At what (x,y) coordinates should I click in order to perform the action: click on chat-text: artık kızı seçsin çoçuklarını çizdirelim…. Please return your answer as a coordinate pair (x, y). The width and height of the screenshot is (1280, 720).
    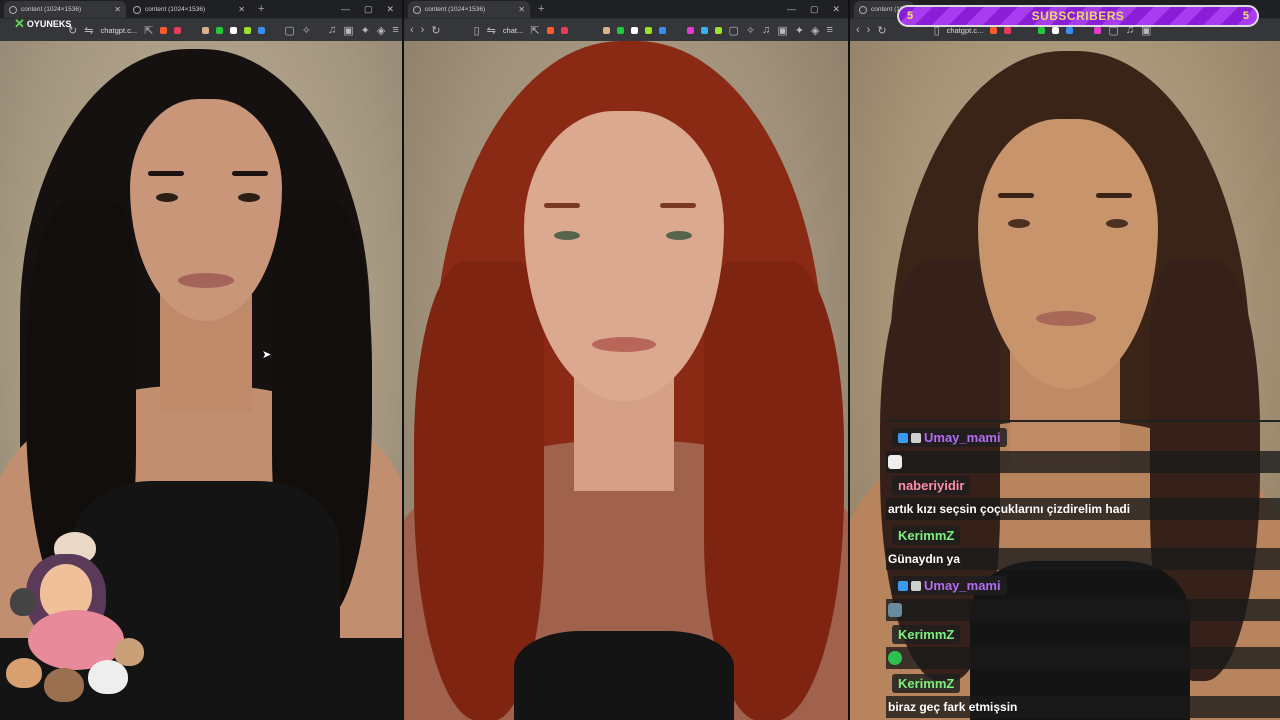
    Looking at the image, I should click on (1009, 509).